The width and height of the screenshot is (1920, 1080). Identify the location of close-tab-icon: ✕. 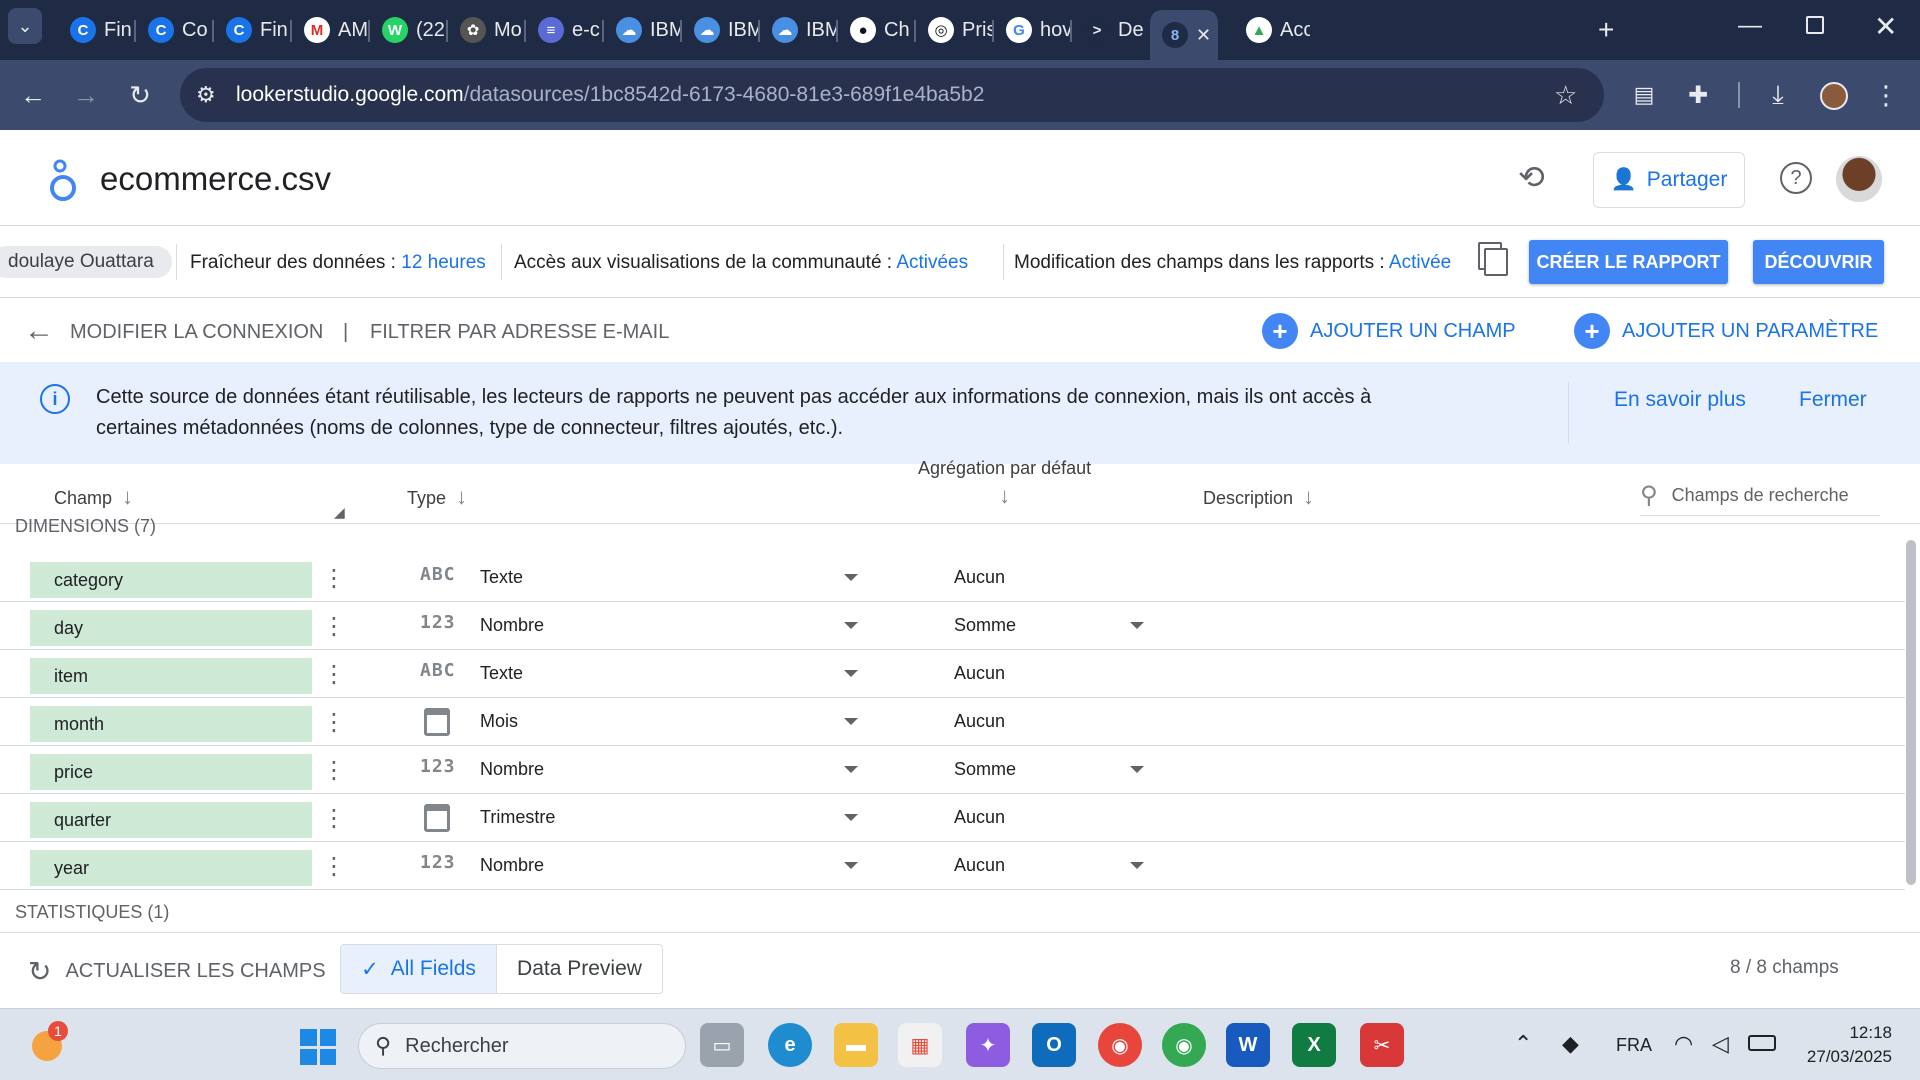
(1203, 35).